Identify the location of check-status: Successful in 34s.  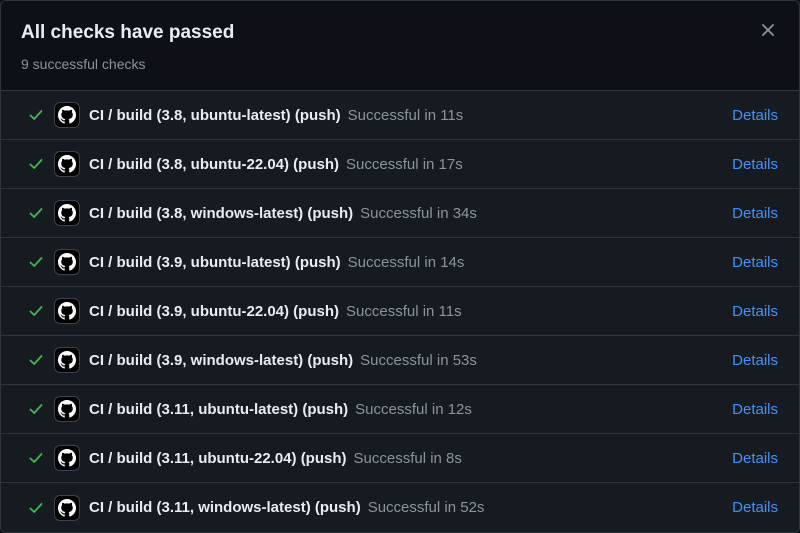
(418, 213).